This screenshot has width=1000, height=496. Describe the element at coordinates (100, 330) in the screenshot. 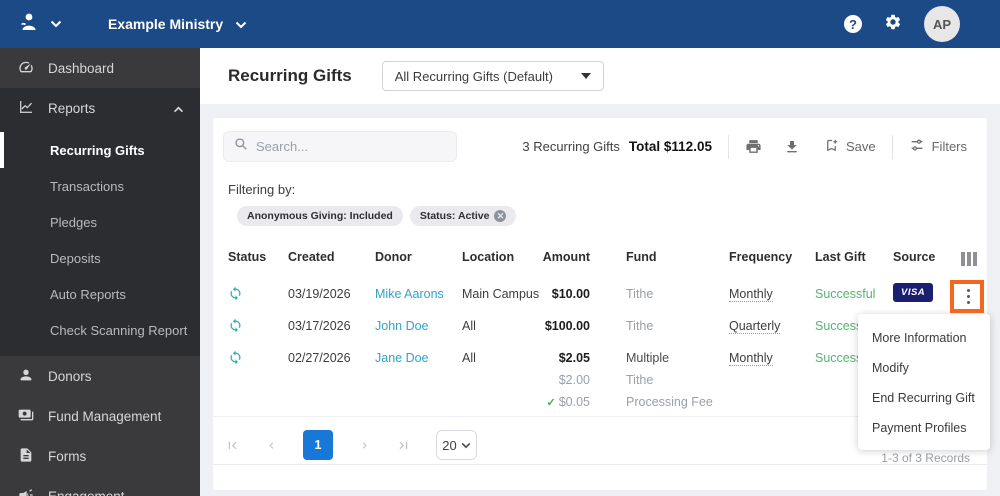

I see `sidebar-subitem-check-scanning-report: Check Scanning Report` at that location.